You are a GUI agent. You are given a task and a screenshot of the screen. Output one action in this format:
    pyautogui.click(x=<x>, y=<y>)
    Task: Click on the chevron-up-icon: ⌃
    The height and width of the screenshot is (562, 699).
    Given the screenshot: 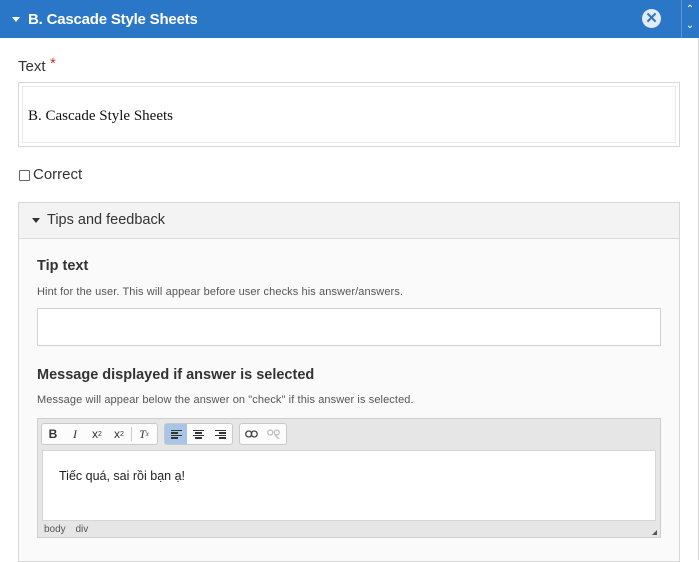 What is the action you would take?
    pyautogui.click(x=690, y=10)
    